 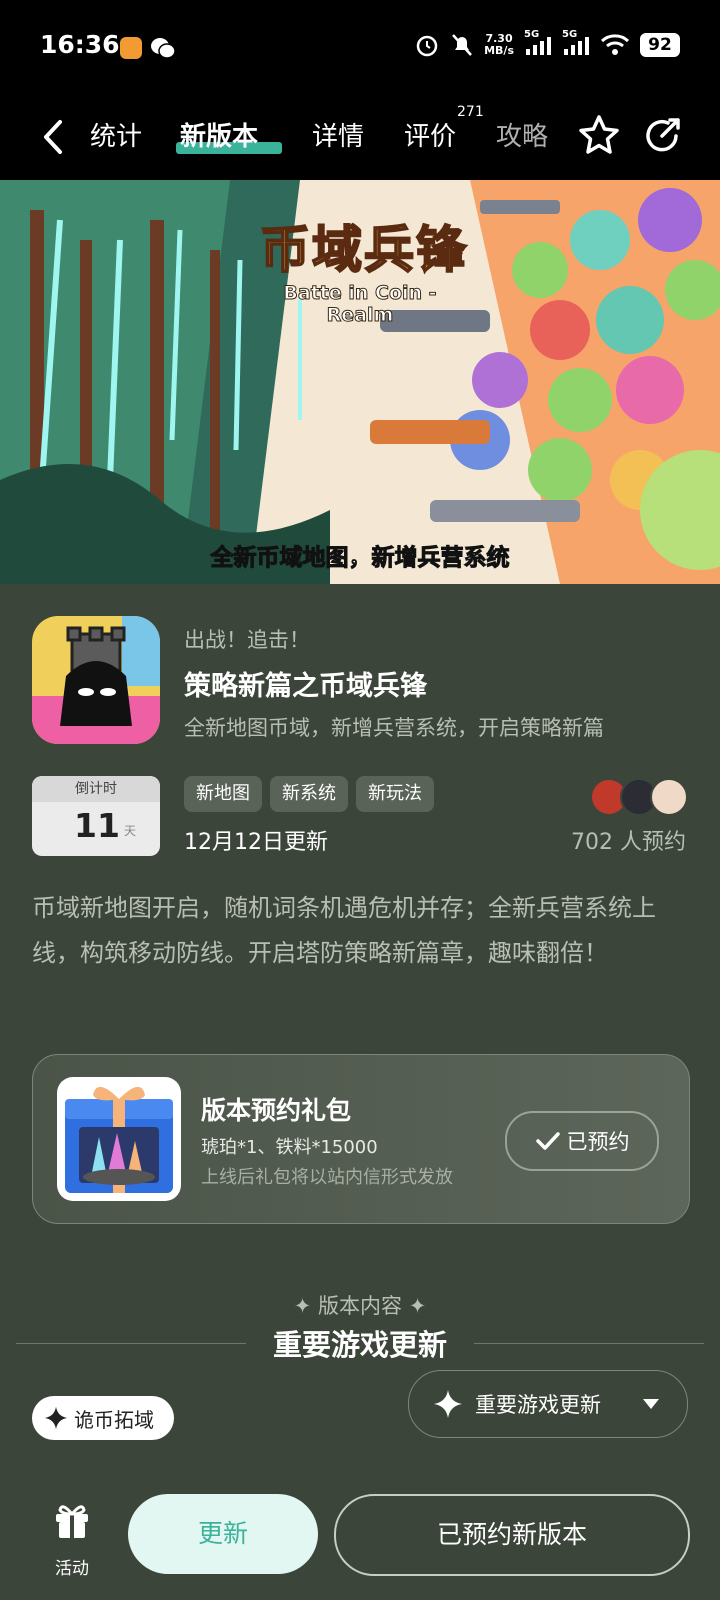 What do you see at coordinates (96, 680) in the screenshot?
I see `app-icon` at bounding box center [96, 680].